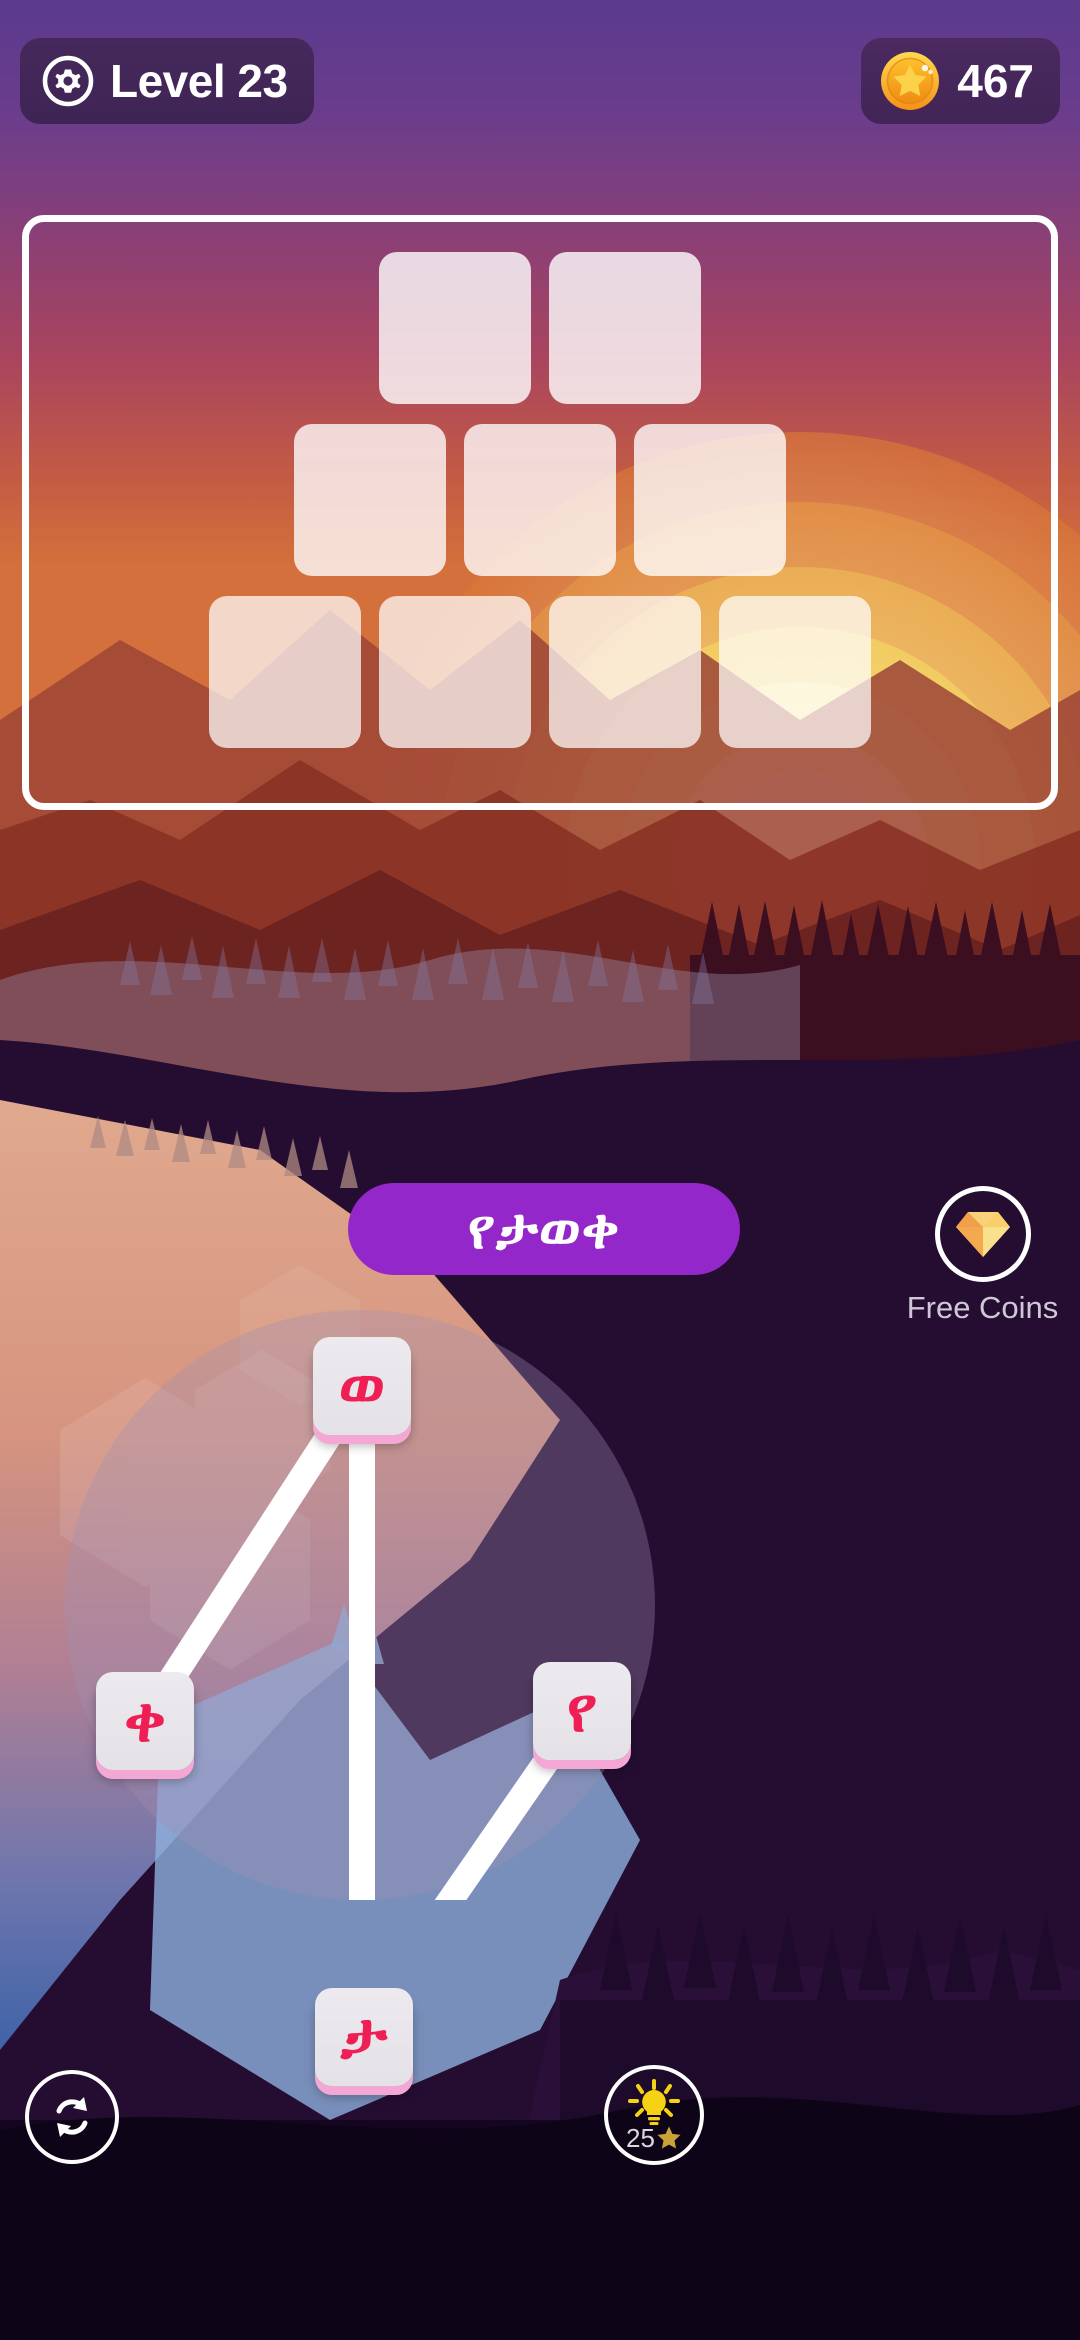  I want to click on gear-icon, so click(68, 81).